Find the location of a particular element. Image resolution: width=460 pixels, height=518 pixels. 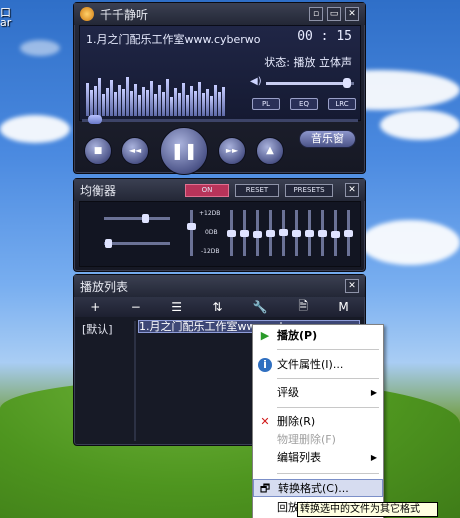

music-window-button: 音乐窗 is located at coordinates (327, 139).